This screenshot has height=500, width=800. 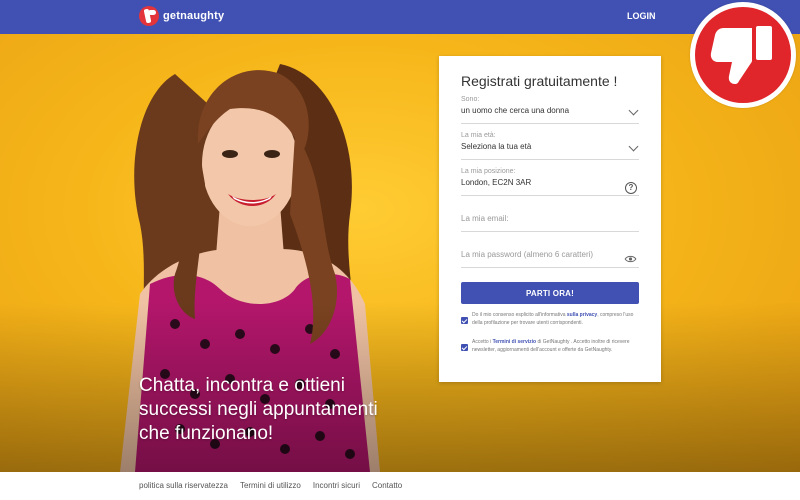 I want to click on submit-button: PARTI ORA!, so click(x=550, y=293).